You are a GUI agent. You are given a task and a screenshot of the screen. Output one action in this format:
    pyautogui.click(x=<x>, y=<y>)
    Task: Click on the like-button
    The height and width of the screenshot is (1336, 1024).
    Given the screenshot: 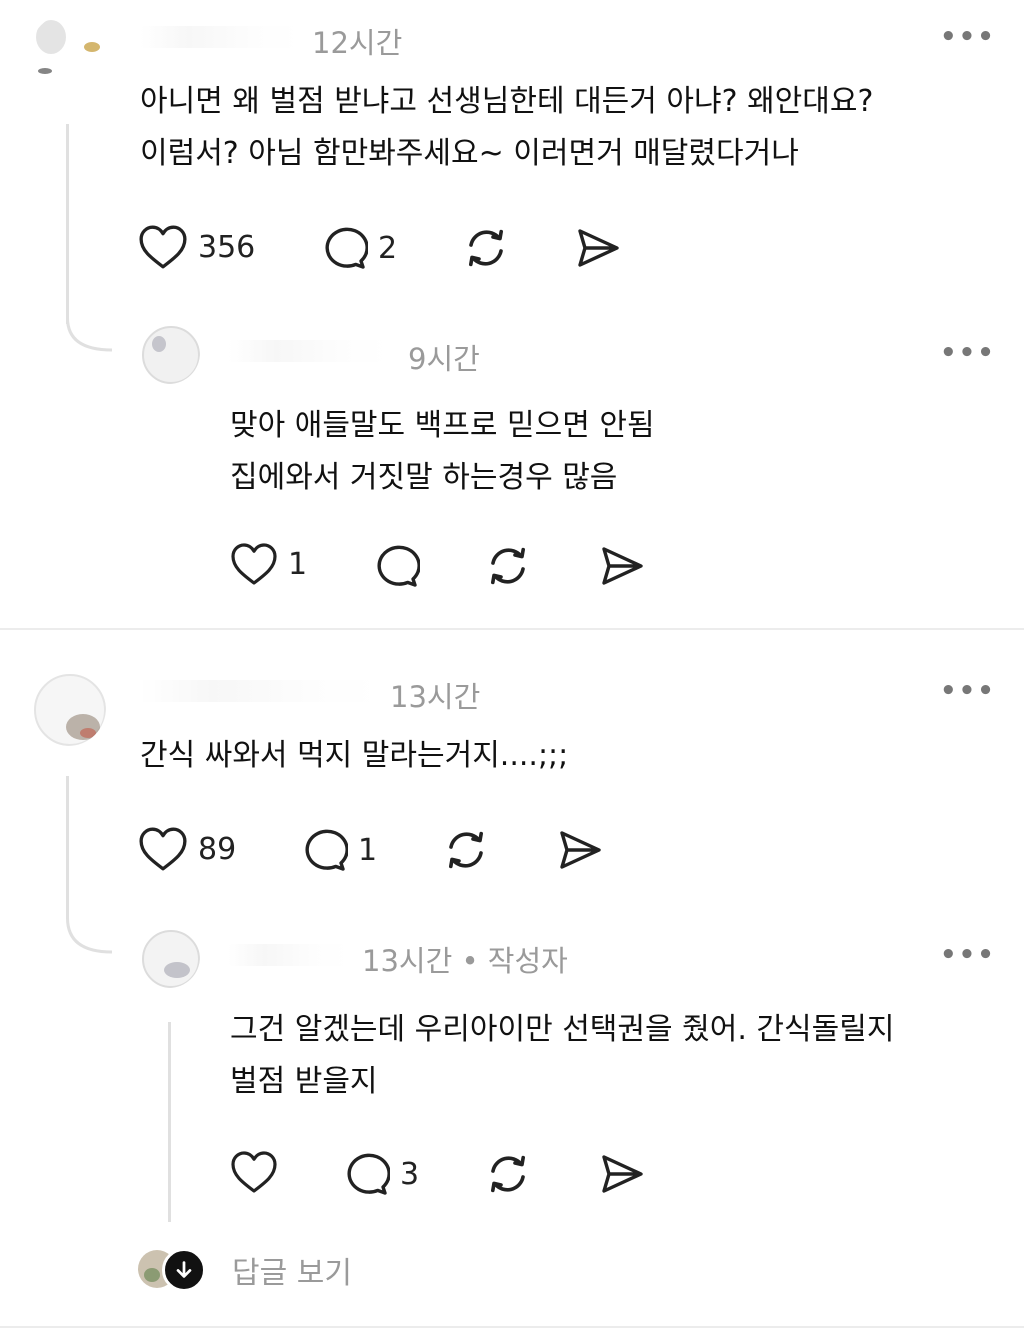 What is the action you would take?
    pyautogui.click(x=254, y=1172)
    